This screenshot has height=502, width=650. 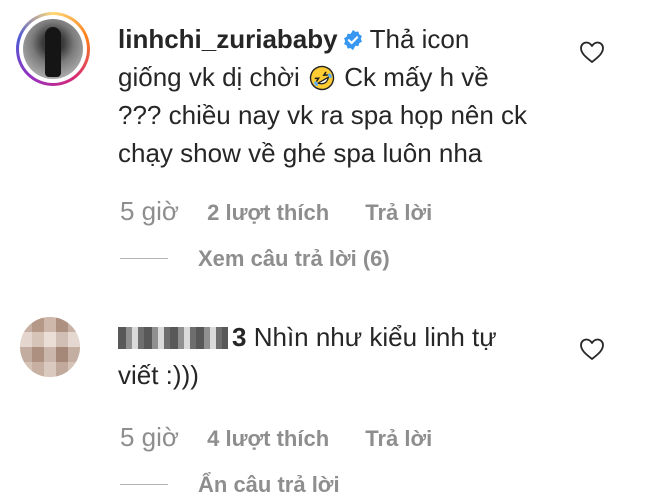 I want to click on verified-badge-icon, so click(x=352, y=40).